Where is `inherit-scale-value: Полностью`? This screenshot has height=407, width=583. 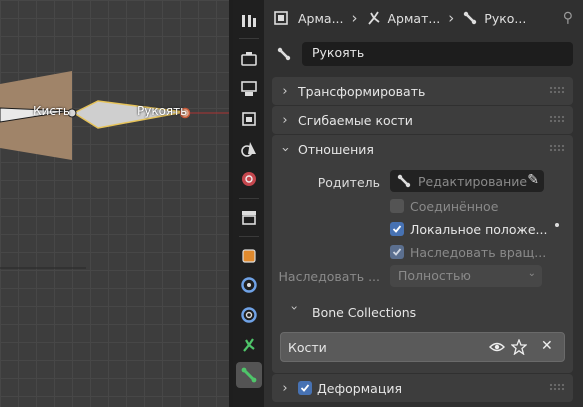 inherit-scale-value: Полностью is located at coordinates (434, 275).